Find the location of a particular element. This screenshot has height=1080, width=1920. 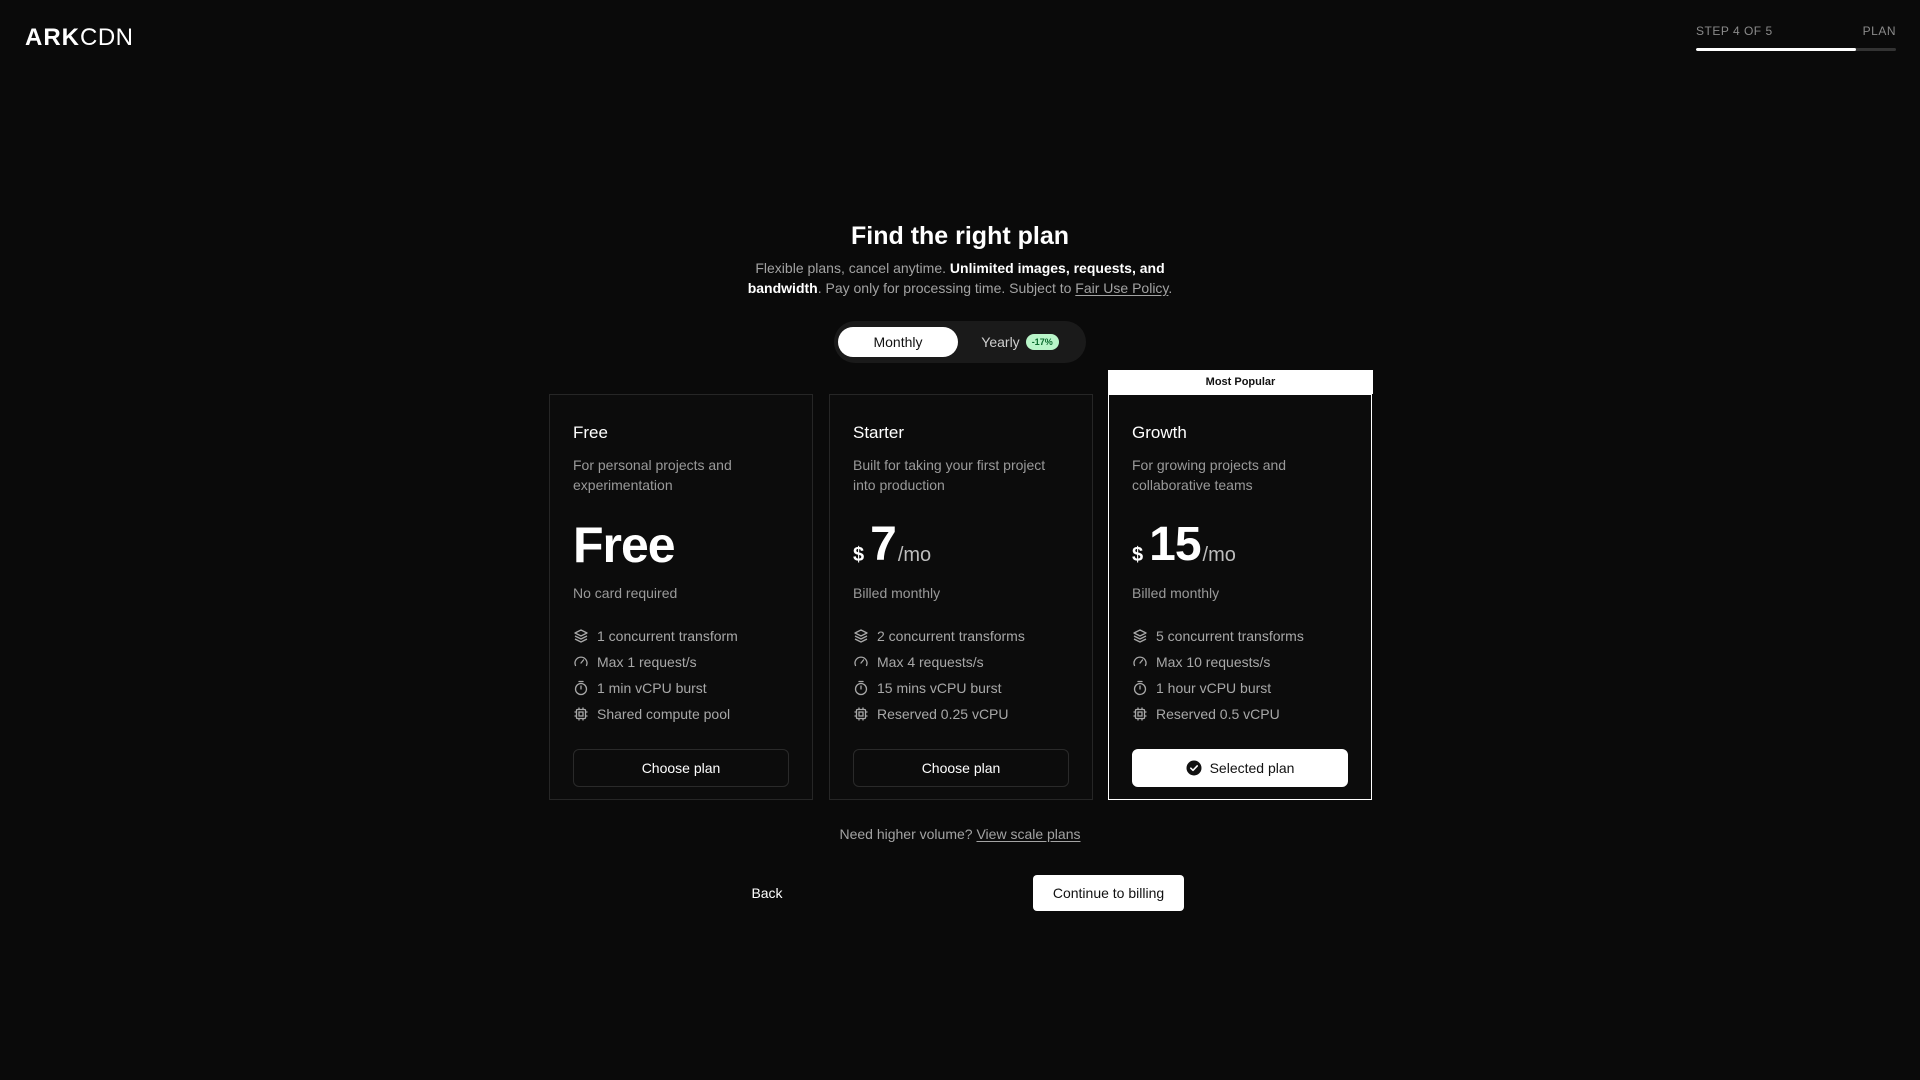

plan-price: $ 7 /mo is located at coordinates (961, 545).